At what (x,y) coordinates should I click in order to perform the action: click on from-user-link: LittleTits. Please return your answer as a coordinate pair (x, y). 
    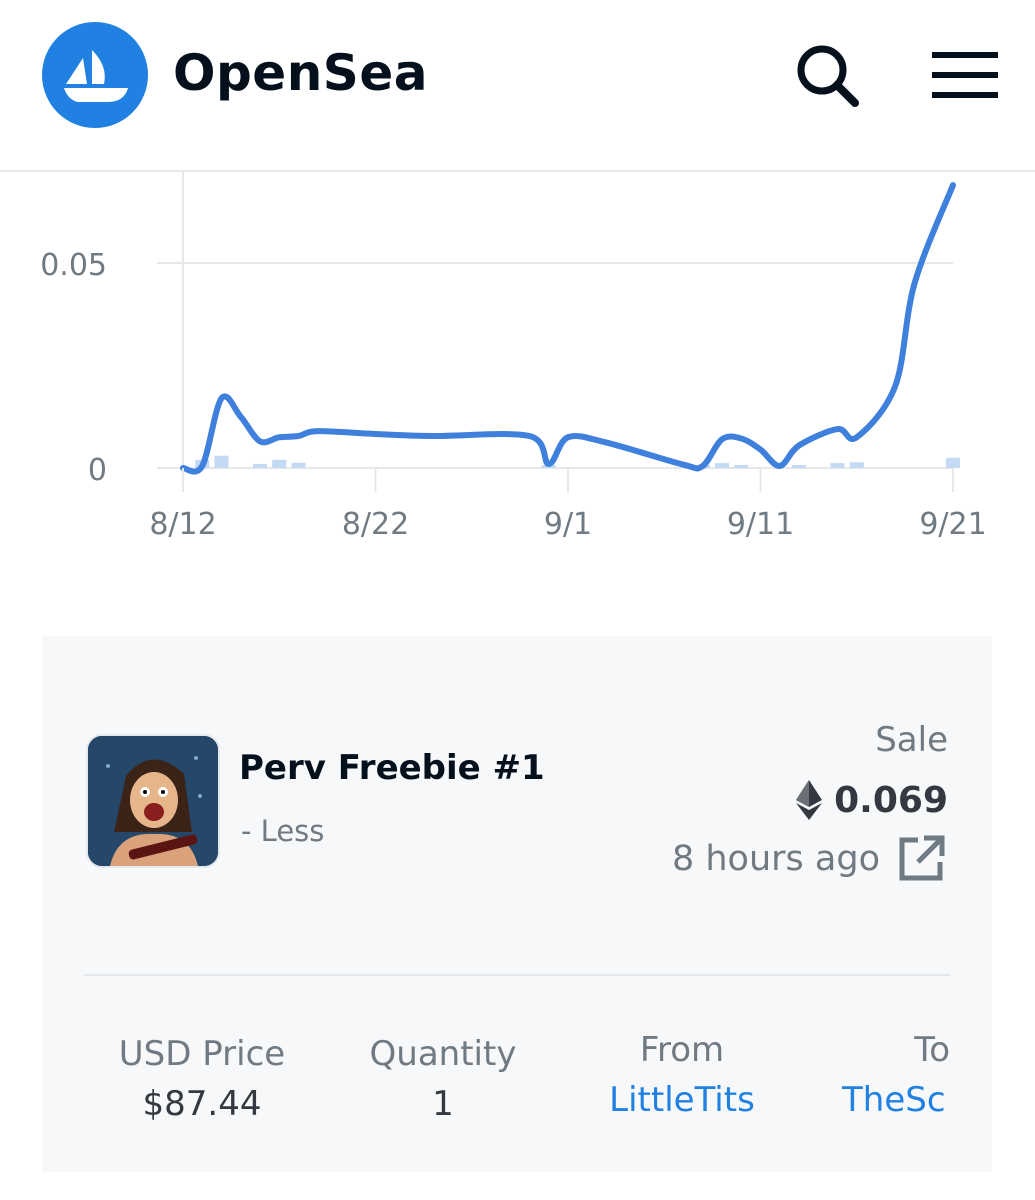
    Looking at the image, I should click on (682, 1100).